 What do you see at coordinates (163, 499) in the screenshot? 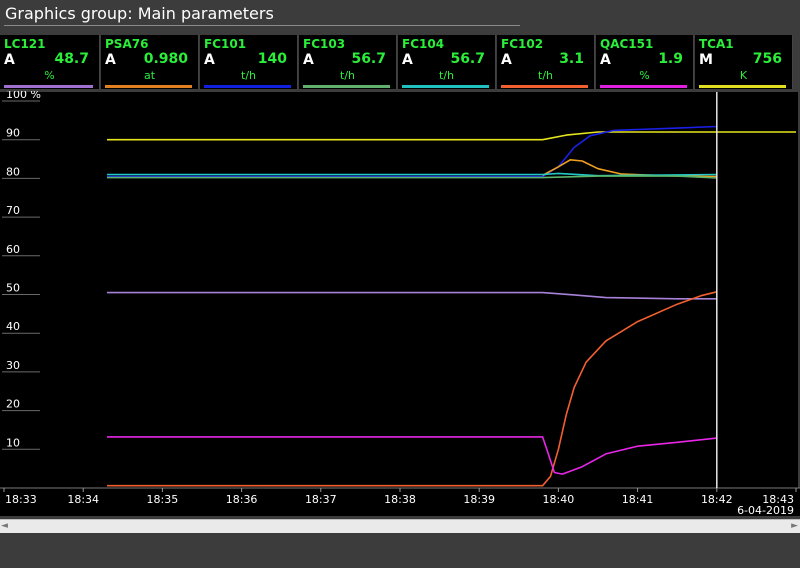
I see `x-tick-label: 18:35` at bounding box center [163, 499].